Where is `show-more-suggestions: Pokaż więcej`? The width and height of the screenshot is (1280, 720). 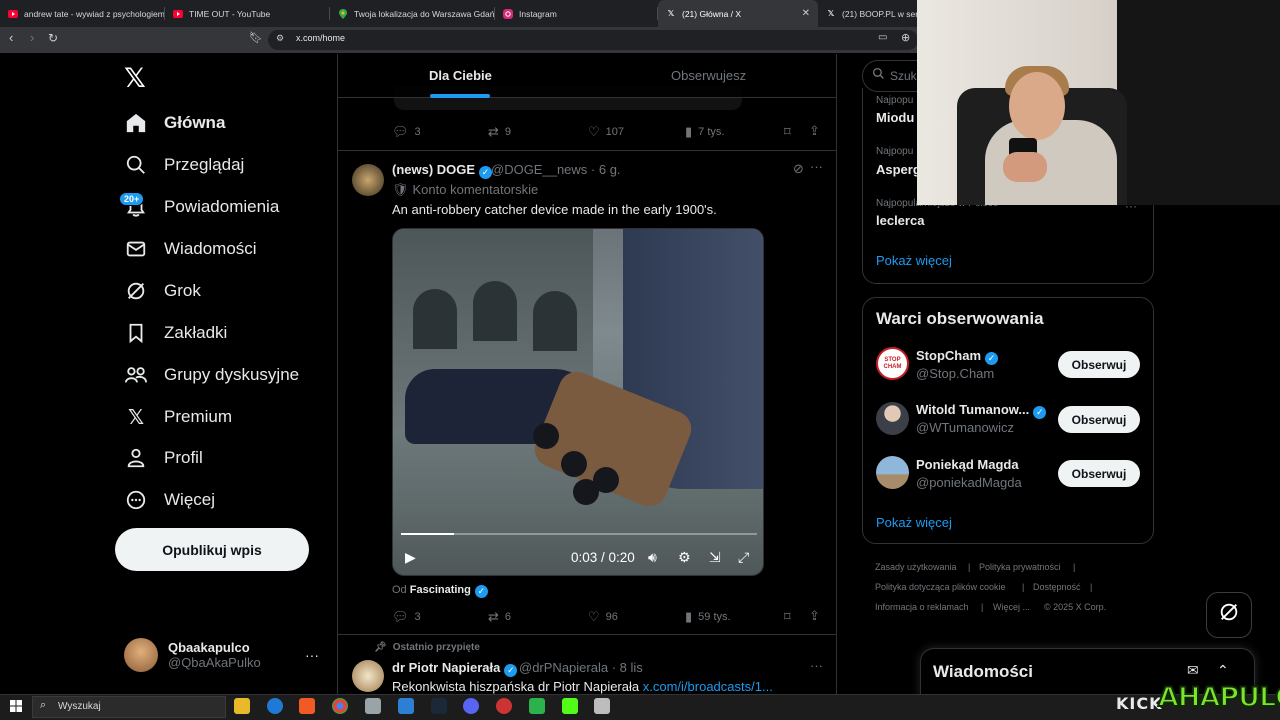 show-more-suggestions: Pokaż więcej is located at coordinates (914, 522).